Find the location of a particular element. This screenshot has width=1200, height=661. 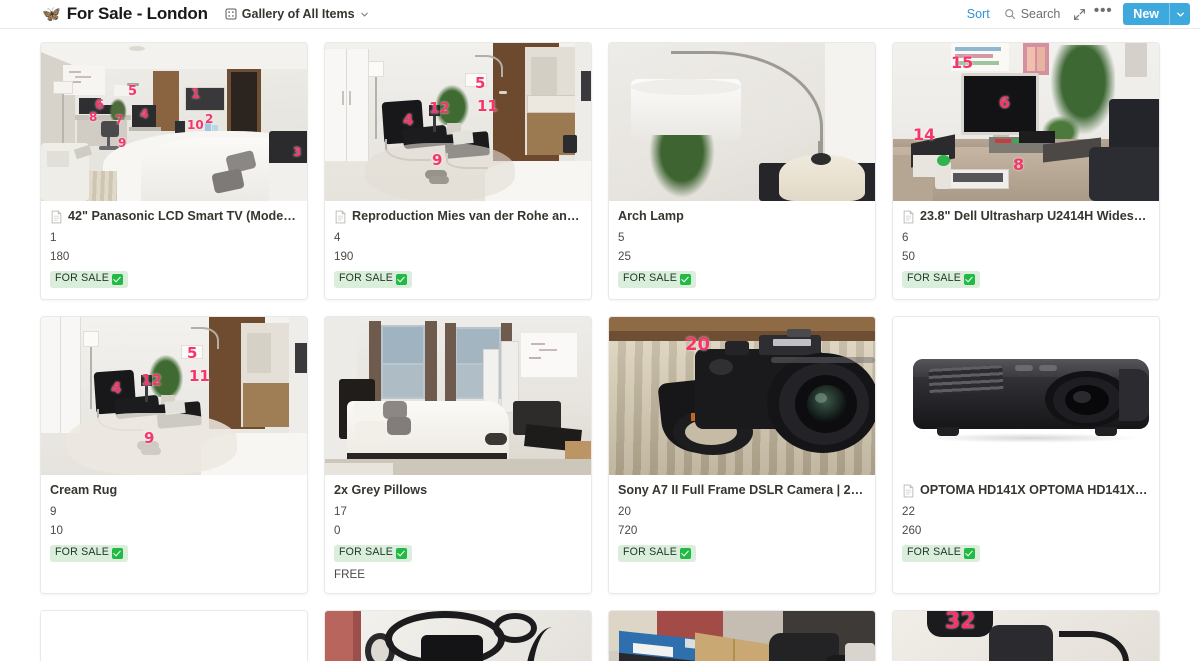

card-property-1: 9 is located at coordinates (53, 511).